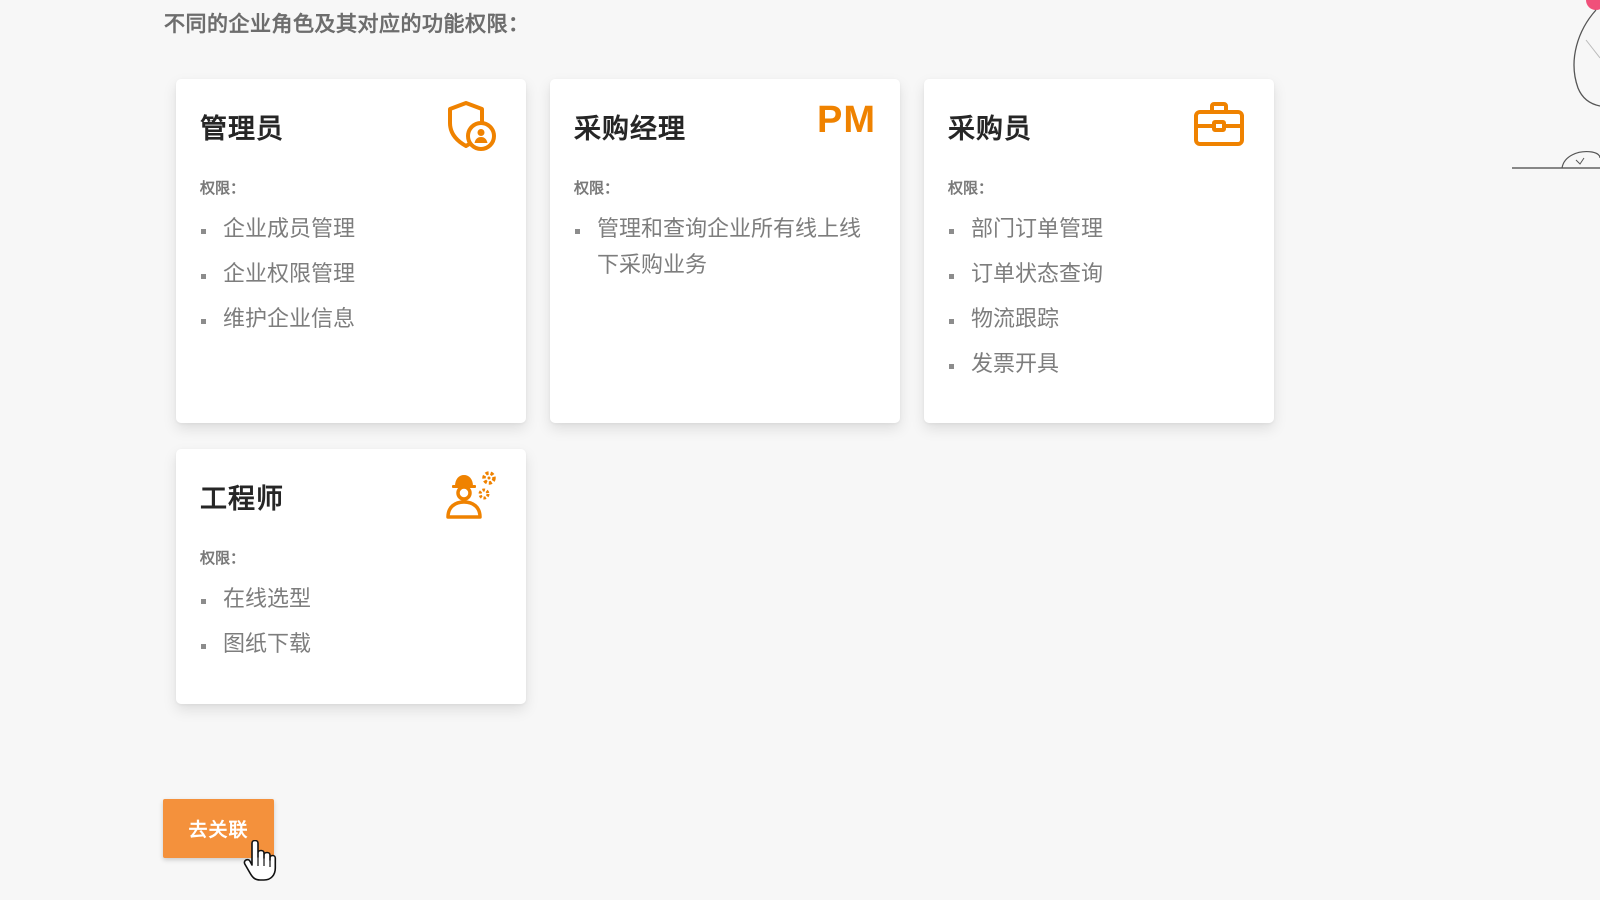 The image size is (1600, 900). What do you see at coordinates (1099, 230) in the screenshot?
I see `list-item: 部门订单管理` at bounding box center [1099, 230].